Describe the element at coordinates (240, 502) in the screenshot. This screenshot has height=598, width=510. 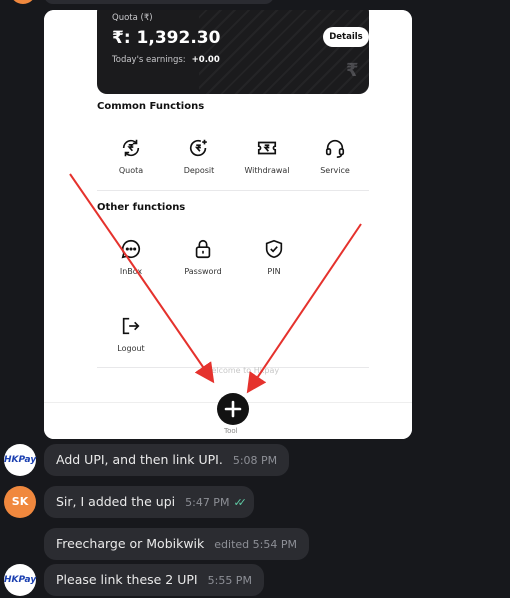
I see `read-checks-icon: ✓✓` at that location.